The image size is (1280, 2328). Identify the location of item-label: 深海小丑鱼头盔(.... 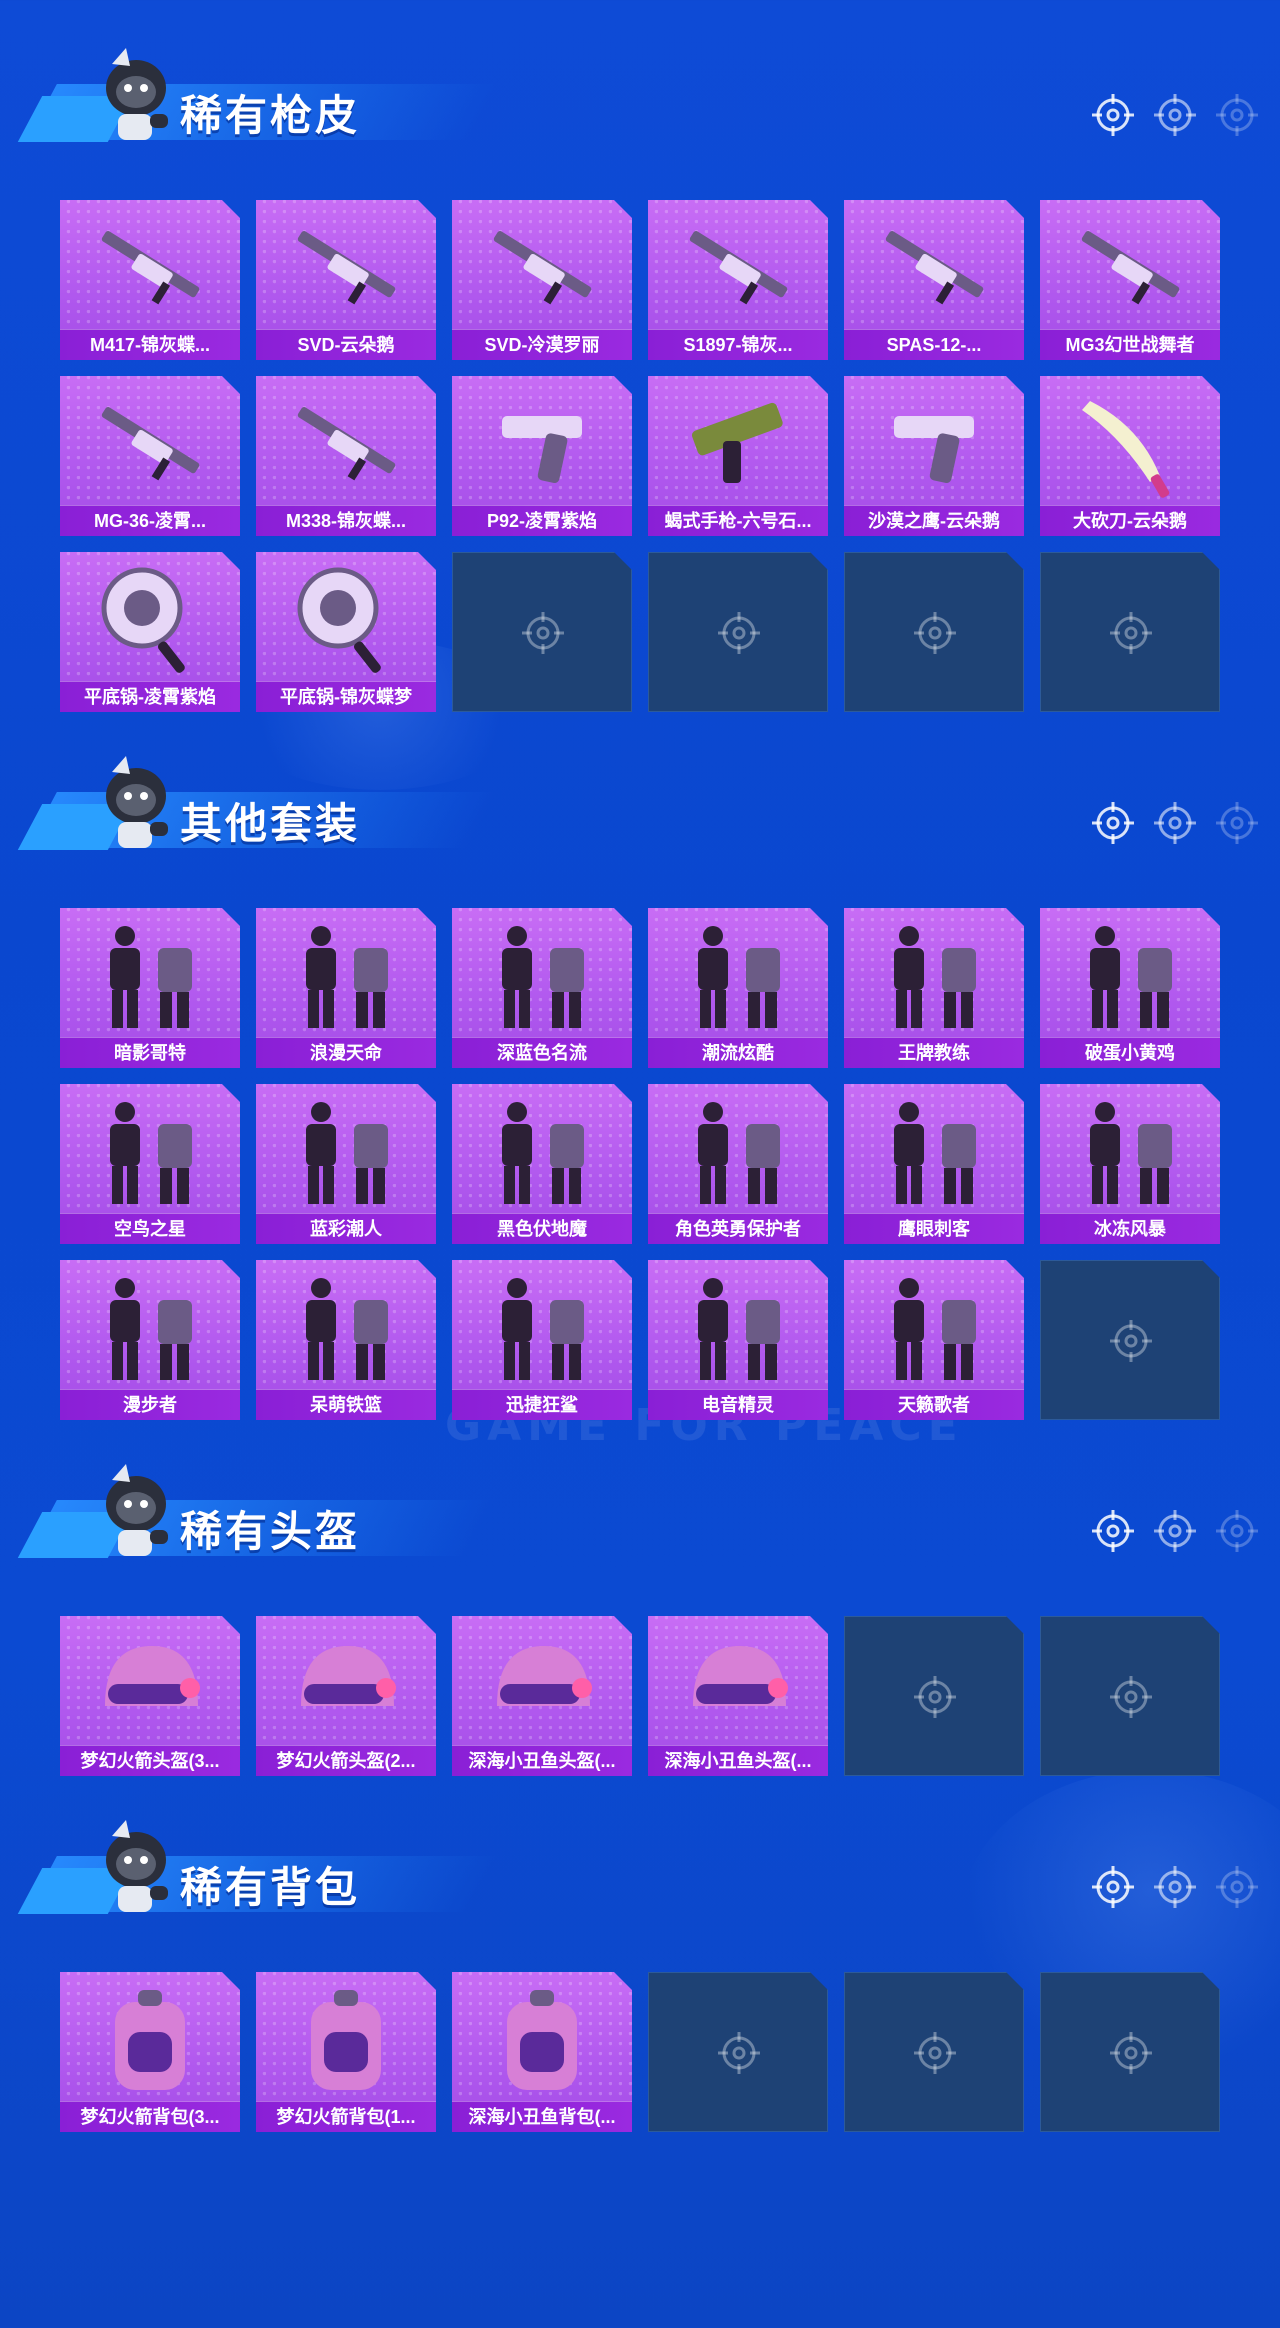
(738, 1760).